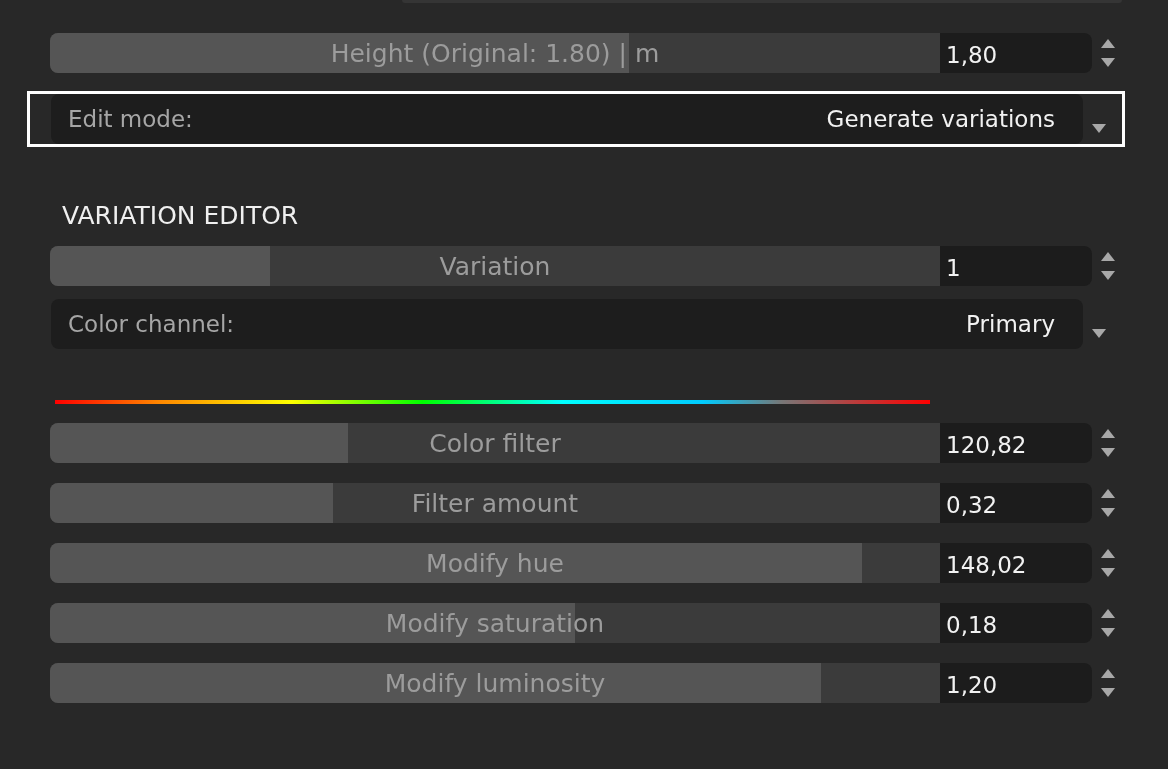  What do you see at coordinates (567, 119) in the screenshot?
I see `dropdown: Edit mode: Generate variations` at bounding box center [567, 119].